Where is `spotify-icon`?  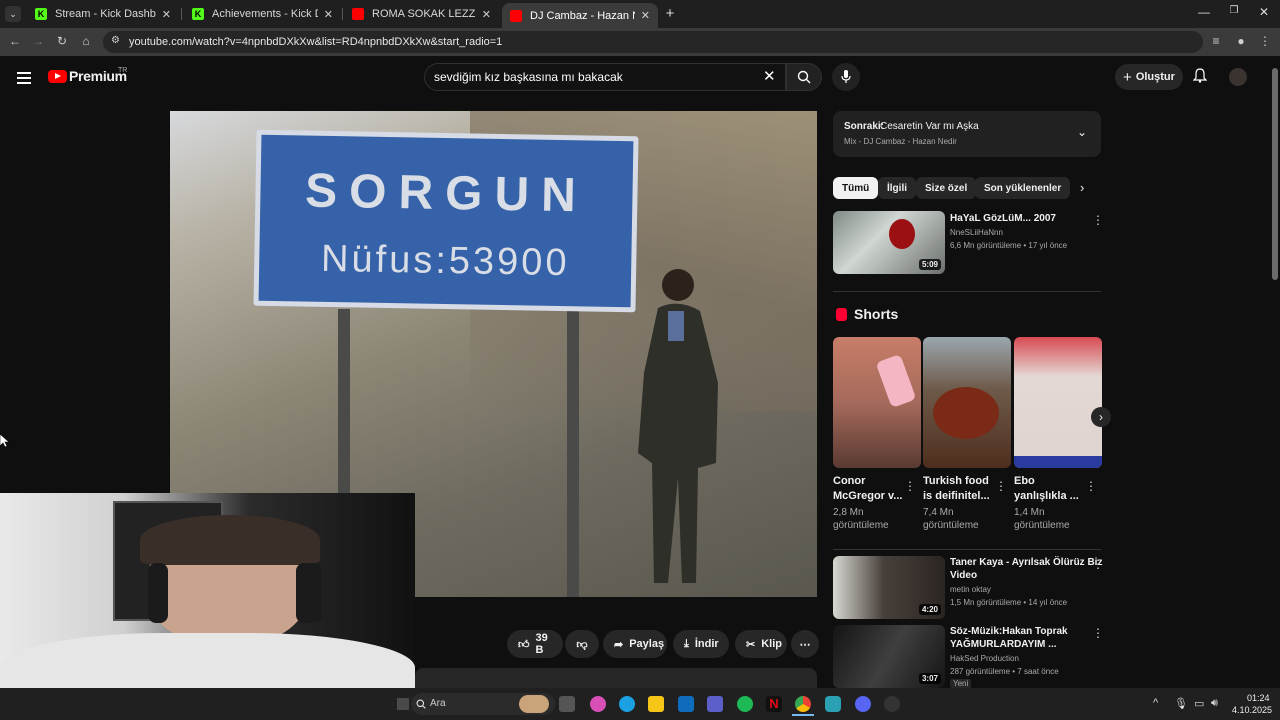 spotify-icon is located at coordinates (745, 704).